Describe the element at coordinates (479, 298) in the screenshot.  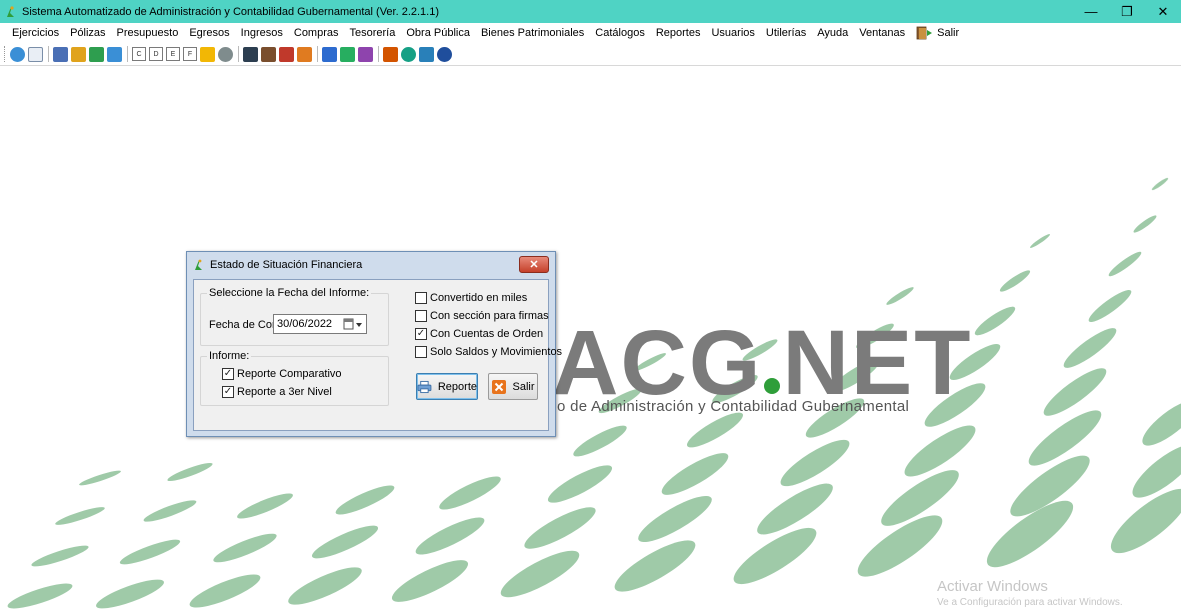
I see `checkbox-label: Convertido en miles` at that location.